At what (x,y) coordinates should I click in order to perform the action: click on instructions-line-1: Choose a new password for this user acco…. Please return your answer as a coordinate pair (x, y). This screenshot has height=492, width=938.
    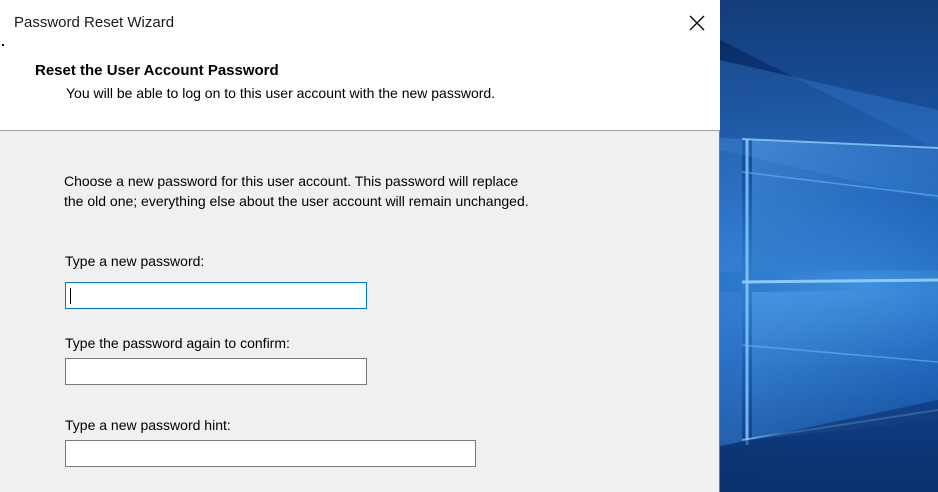
    Looking at the image, I should click on (291, 181).